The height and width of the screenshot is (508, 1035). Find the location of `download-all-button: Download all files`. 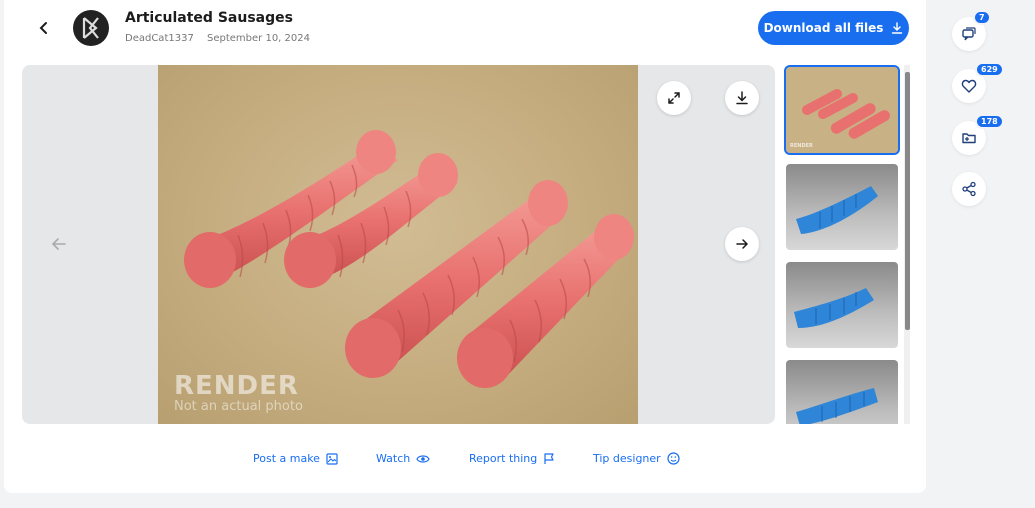

download-all-button: Download all files is located at coordinates (833, 28).